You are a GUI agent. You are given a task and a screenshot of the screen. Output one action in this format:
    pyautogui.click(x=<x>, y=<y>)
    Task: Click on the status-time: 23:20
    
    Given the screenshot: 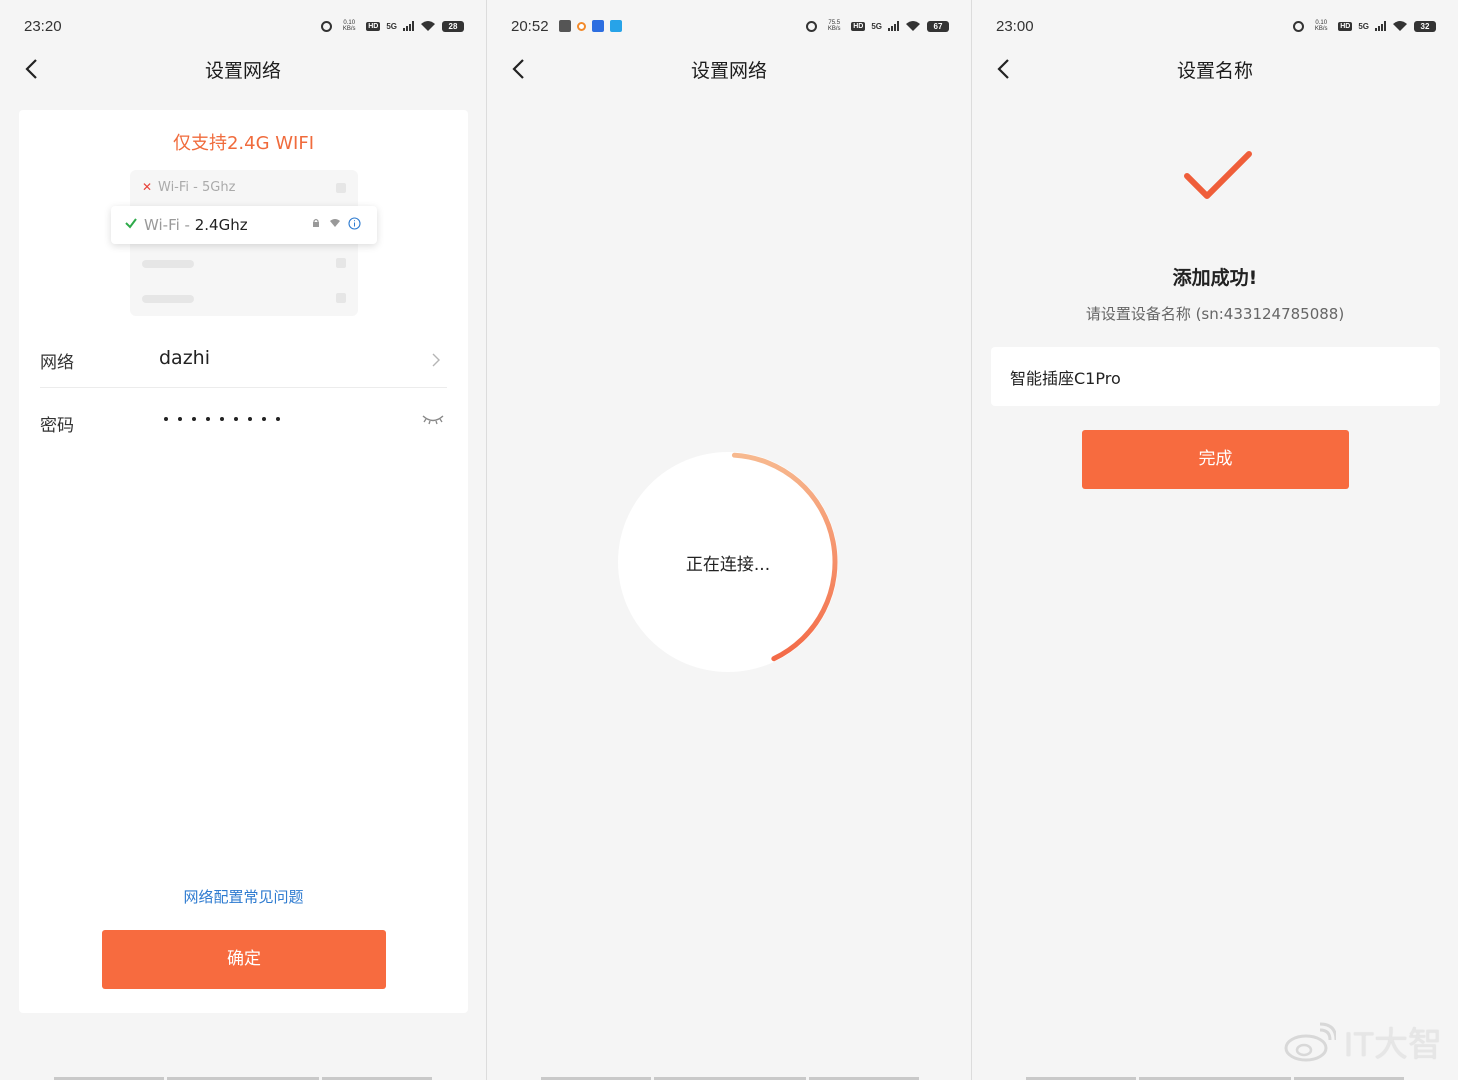 What is the action you would take?
    pyautogui.click(x=43, y=26)
    